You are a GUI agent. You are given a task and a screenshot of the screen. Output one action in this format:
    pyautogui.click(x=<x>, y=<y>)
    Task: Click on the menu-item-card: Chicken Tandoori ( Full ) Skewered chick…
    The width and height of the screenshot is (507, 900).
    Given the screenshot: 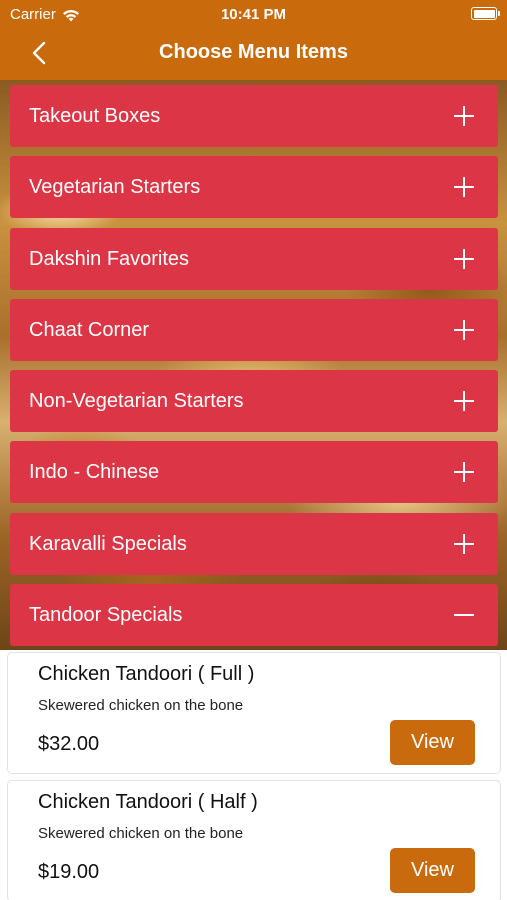 What is the action you would take?
    pyautogui.click(x=254, y=713)
    